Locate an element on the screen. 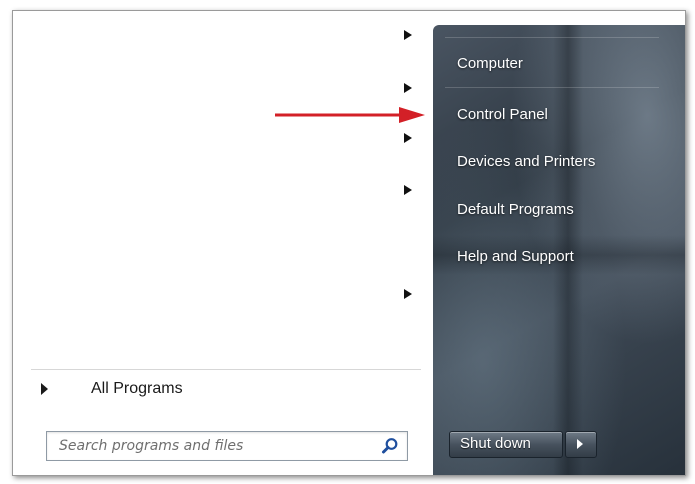 This screenshot has width=695, height=484. menu-item-help-and-support: Help and Support is located at coordinates (559, 257).